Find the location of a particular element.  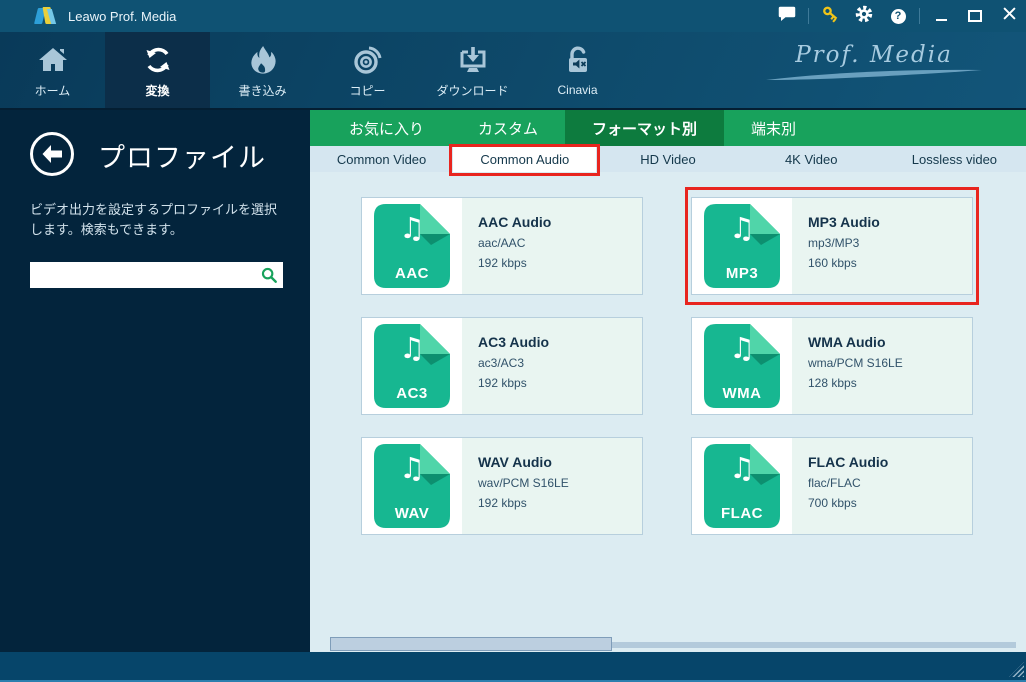

settings-button is located at coordinates (864, 16).